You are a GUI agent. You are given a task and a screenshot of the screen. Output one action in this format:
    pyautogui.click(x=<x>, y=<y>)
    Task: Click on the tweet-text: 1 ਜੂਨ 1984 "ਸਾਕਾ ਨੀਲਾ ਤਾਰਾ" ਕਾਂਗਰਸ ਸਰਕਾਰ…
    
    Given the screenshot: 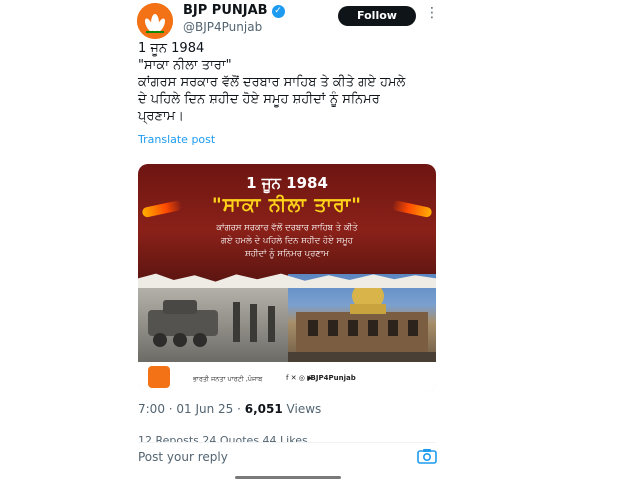 What is the action you would take?
    pyautogui.click(x=288, y=82)
    